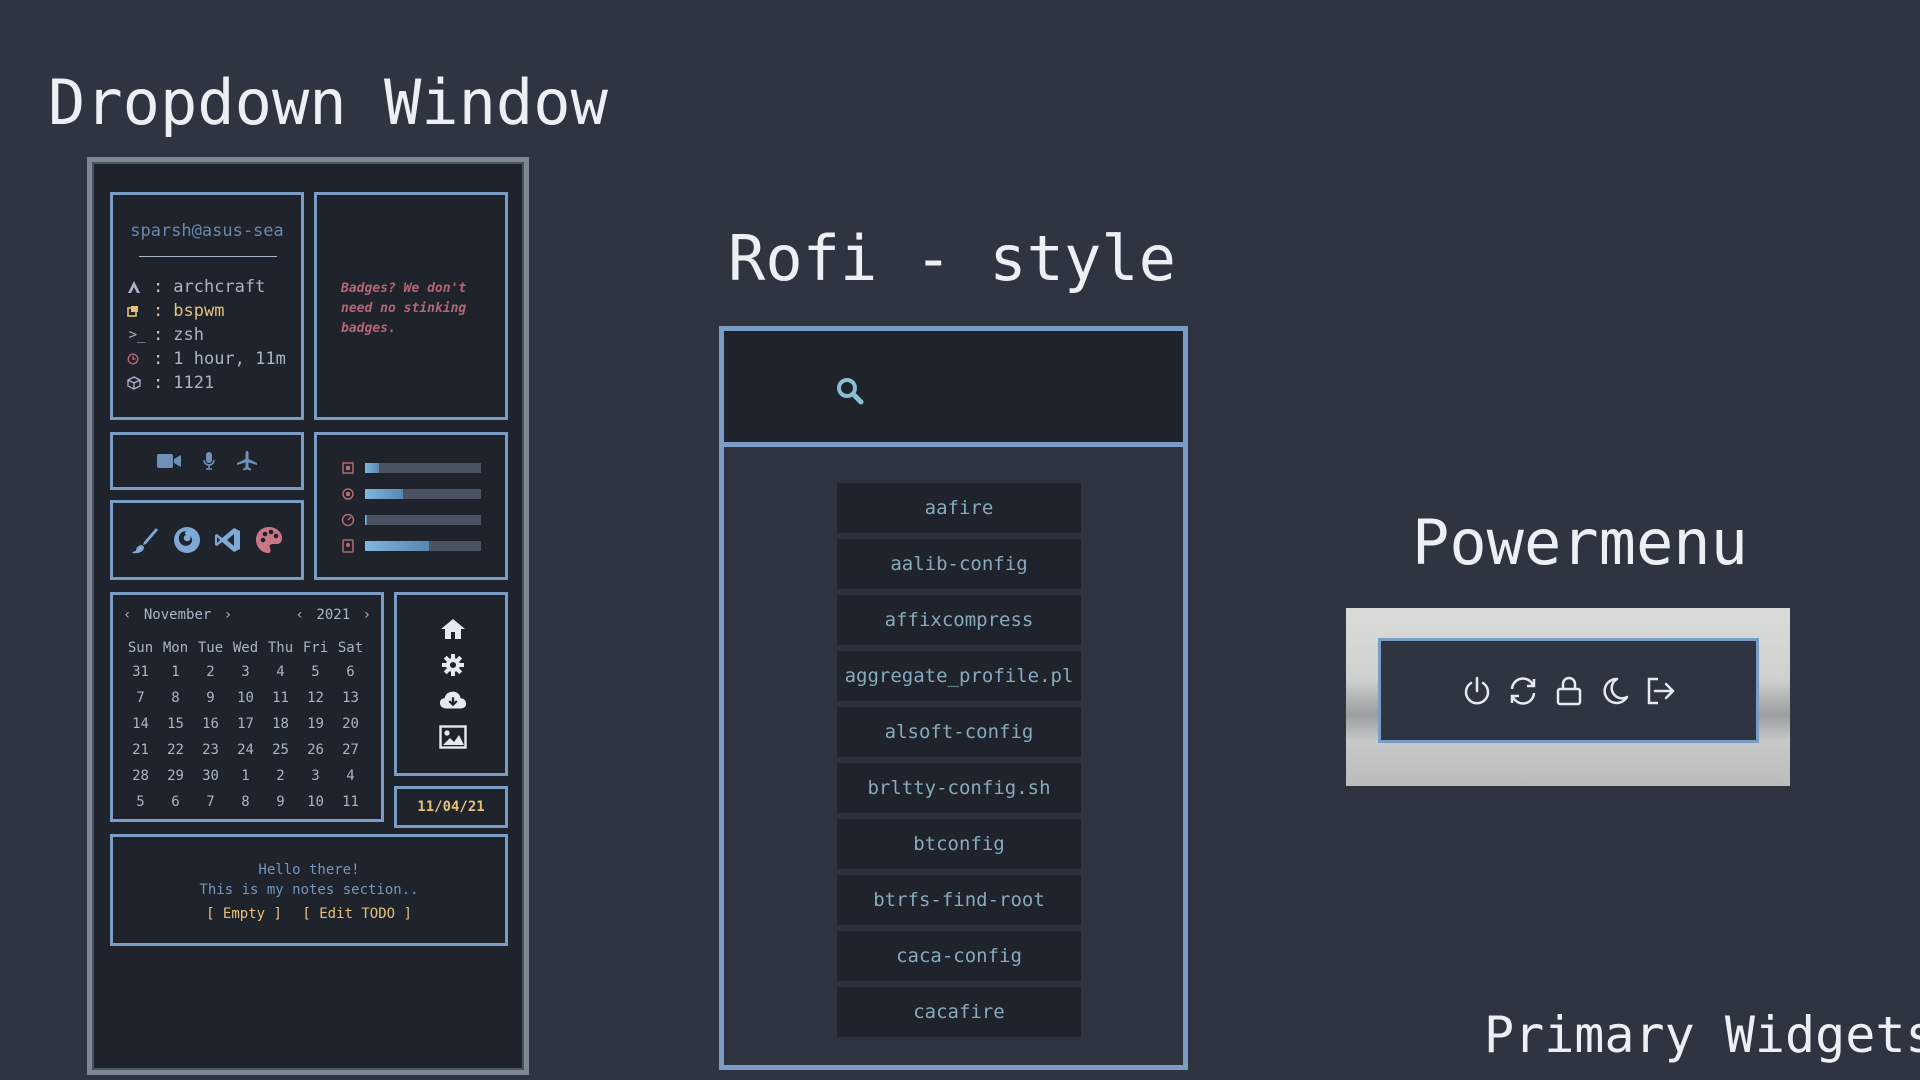  What do you see at coordinates (423, 520) in the screenshot?
I see `speed-bar` at bounding box center [423, 520].